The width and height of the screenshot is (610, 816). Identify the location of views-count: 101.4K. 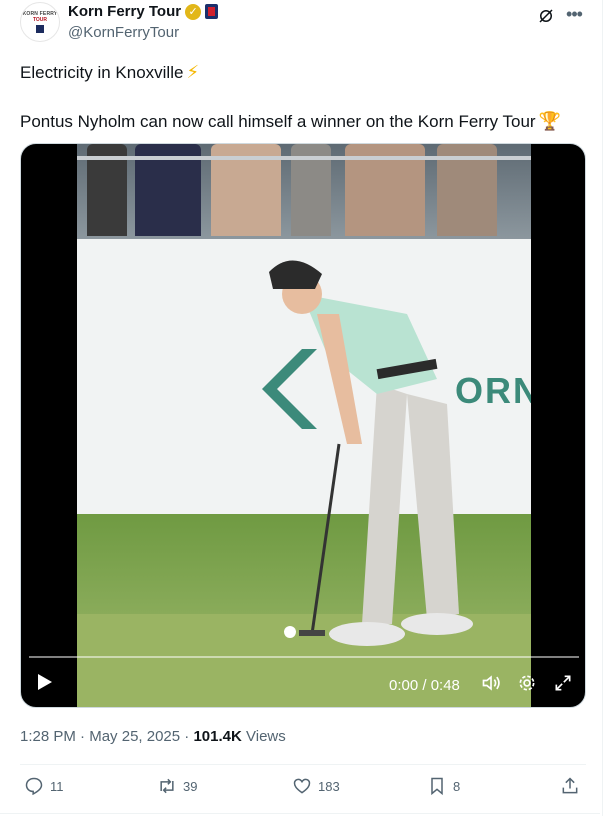
(217, 736).